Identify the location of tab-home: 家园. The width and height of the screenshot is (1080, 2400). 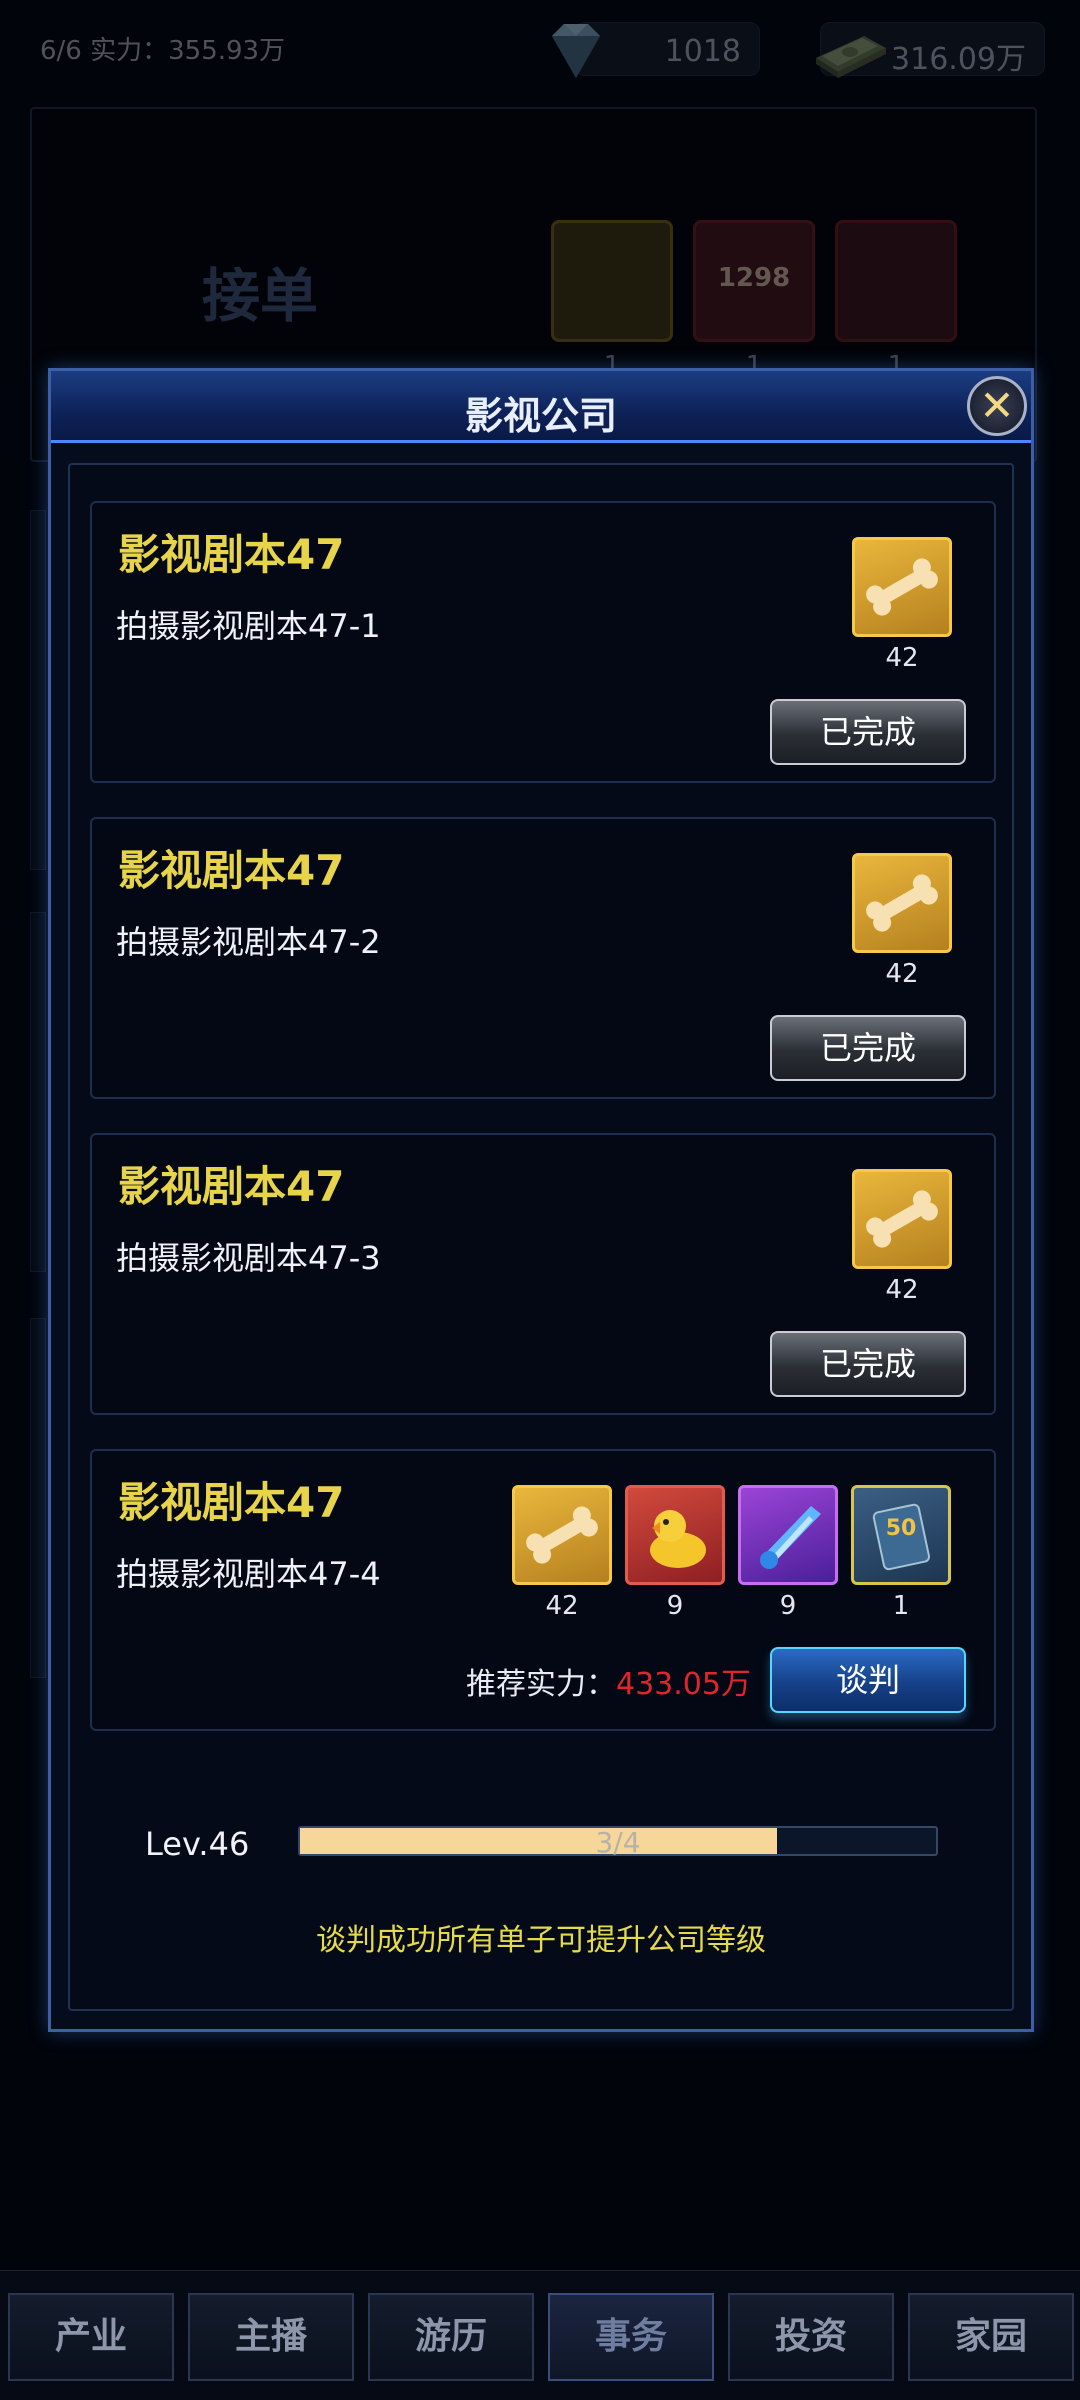
(991, 2337).